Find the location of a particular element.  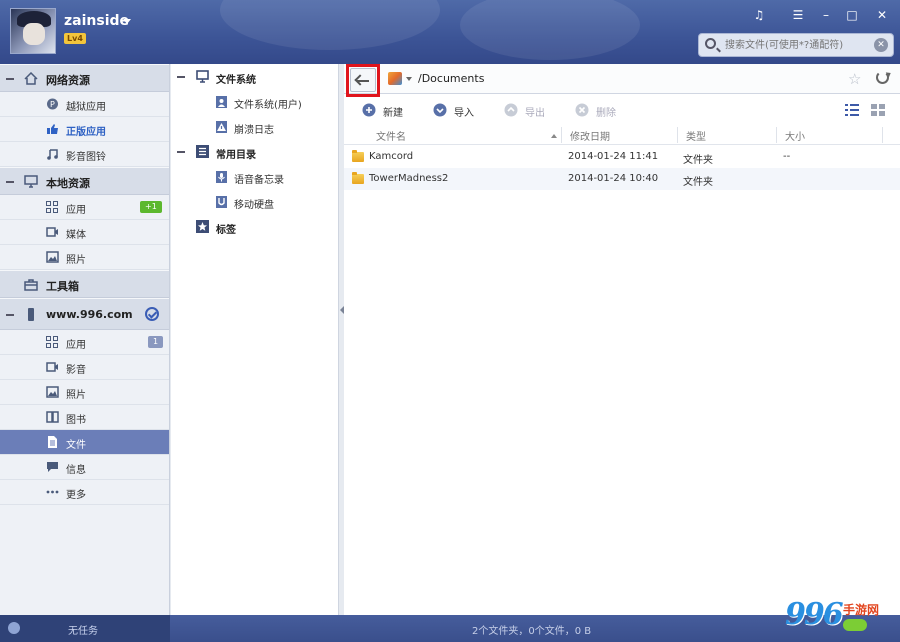

column-header-size: 大小 is located at coordinates (795, 136).